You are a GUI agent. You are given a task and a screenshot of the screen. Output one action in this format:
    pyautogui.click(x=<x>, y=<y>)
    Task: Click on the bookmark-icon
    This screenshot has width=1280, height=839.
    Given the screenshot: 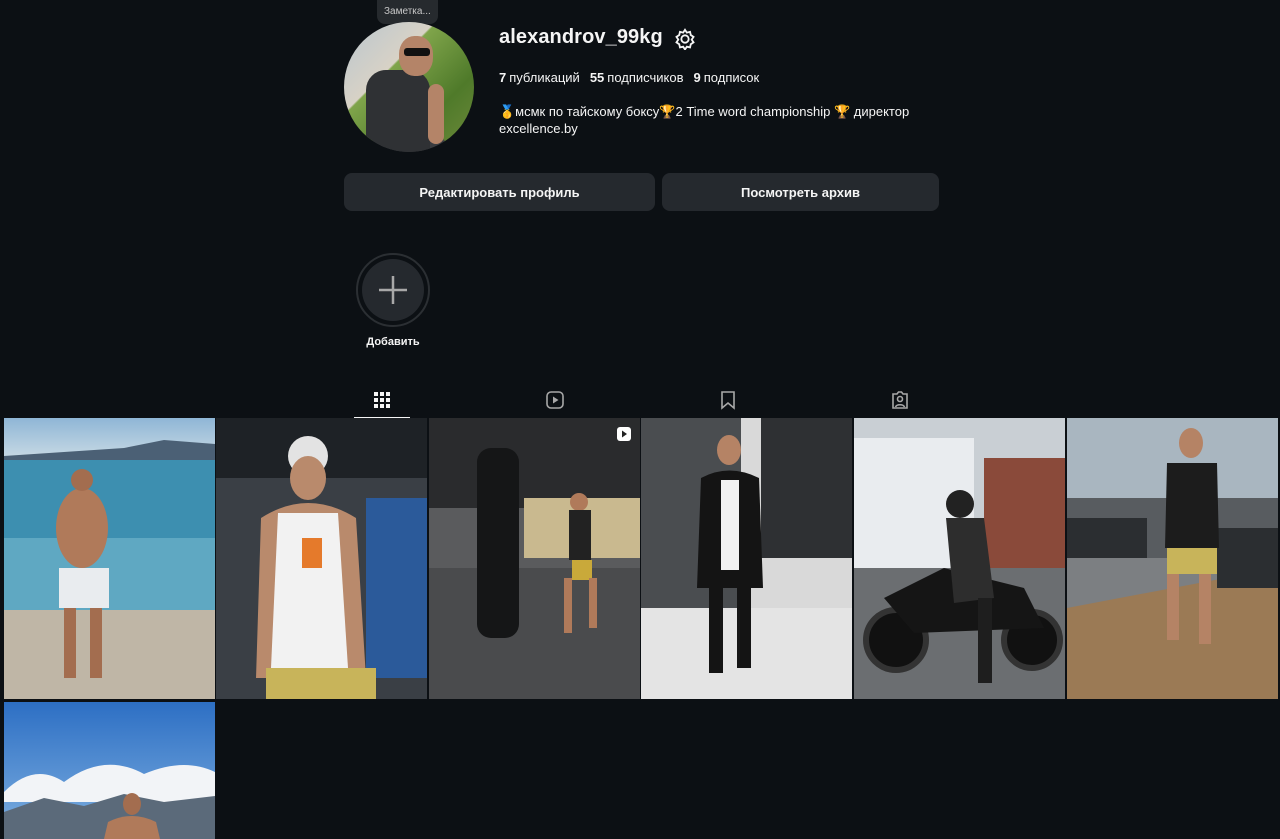 What is the action you would take?
    pyautogui.click(x=728, y=400)
    